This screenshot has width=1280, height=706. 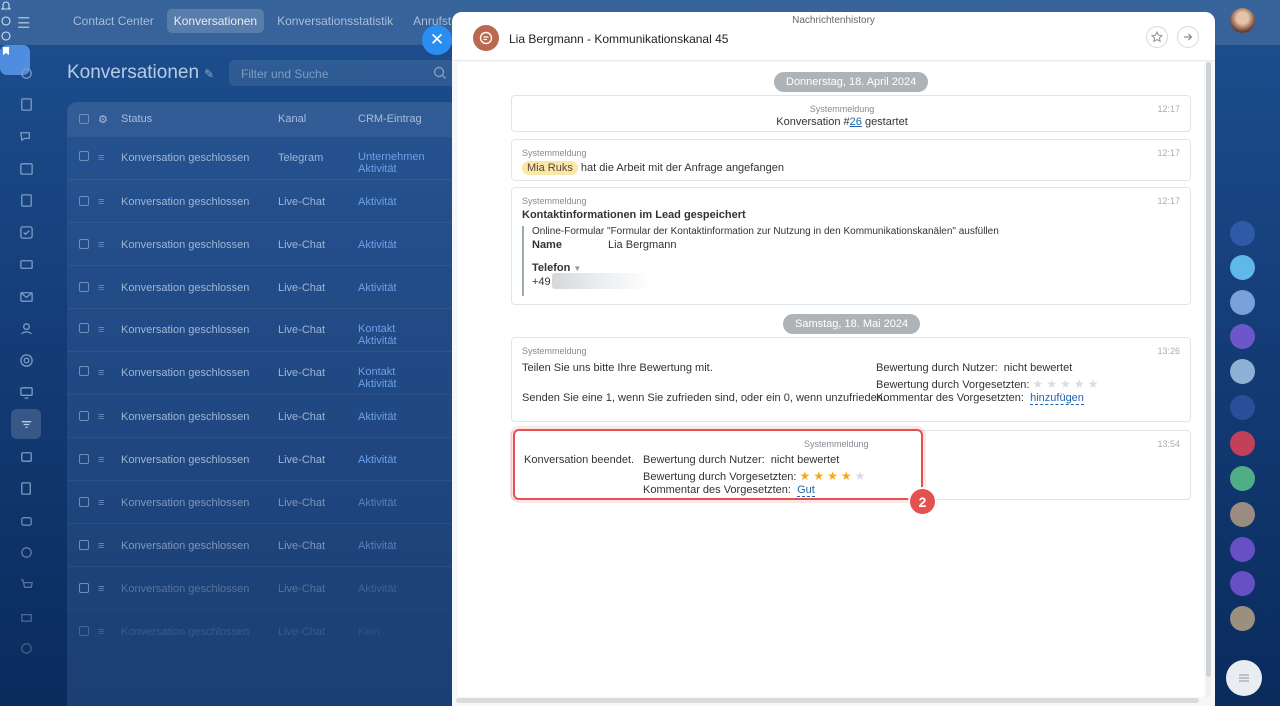 What do you see at coordinates (136, 119) in the screenshot?
I see `column-status: Status` at bounding box center [136, 119].